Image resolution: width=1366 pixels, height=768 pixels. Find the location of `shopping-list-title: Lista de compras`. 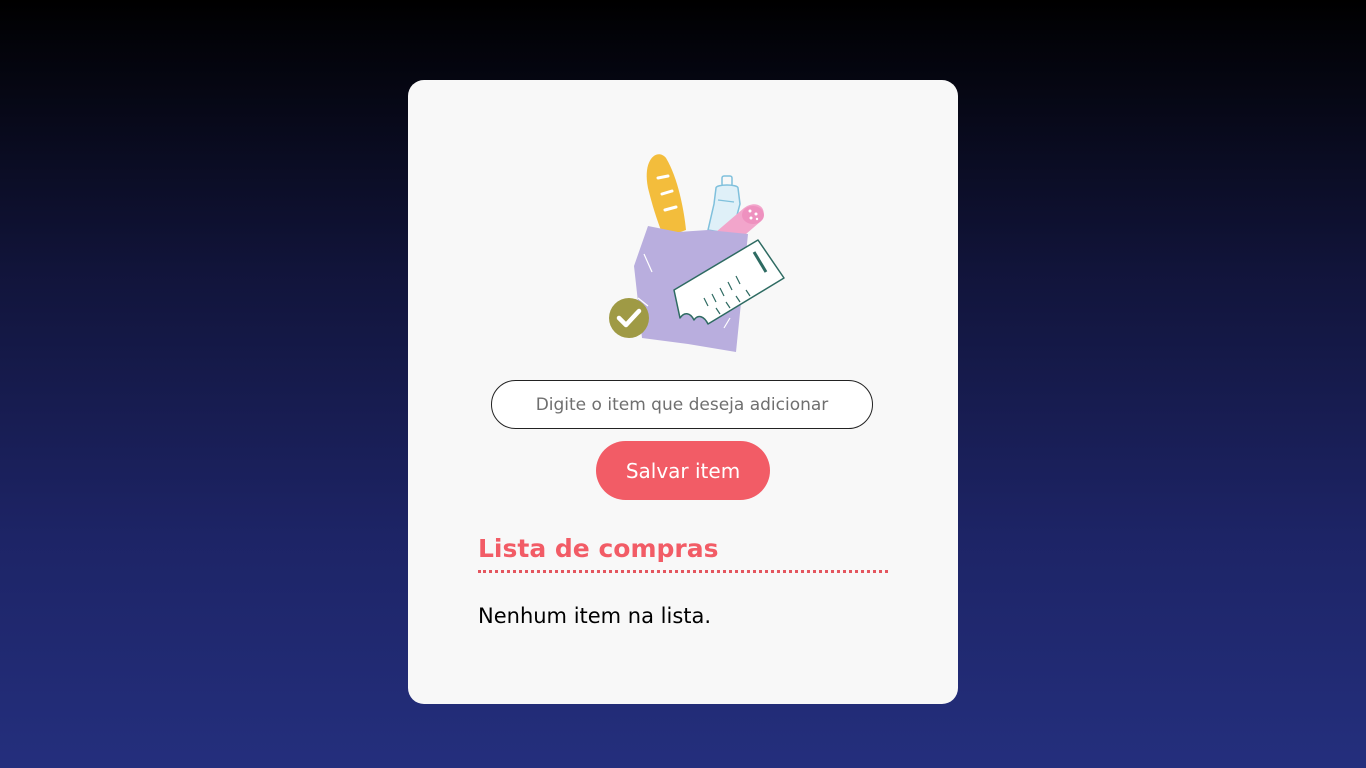

shopping-list-title: Lista de compras is located at coordinates (683, 552).